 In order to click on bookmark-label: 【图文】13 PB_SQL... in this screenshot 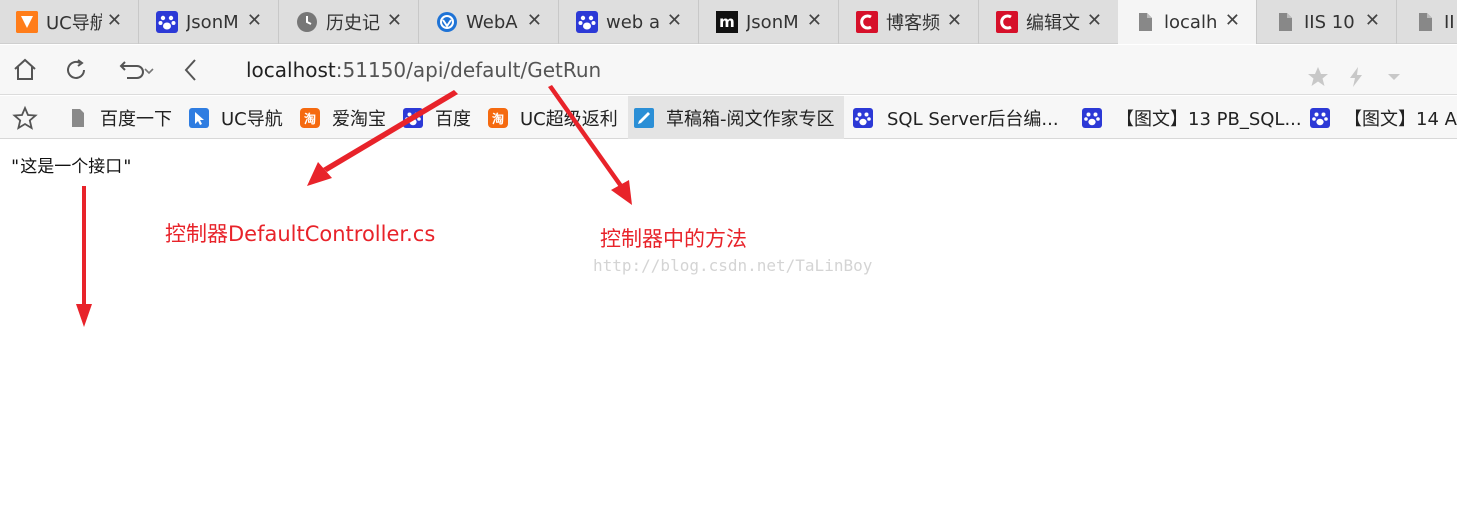, I will do `click(1209, 119)`.